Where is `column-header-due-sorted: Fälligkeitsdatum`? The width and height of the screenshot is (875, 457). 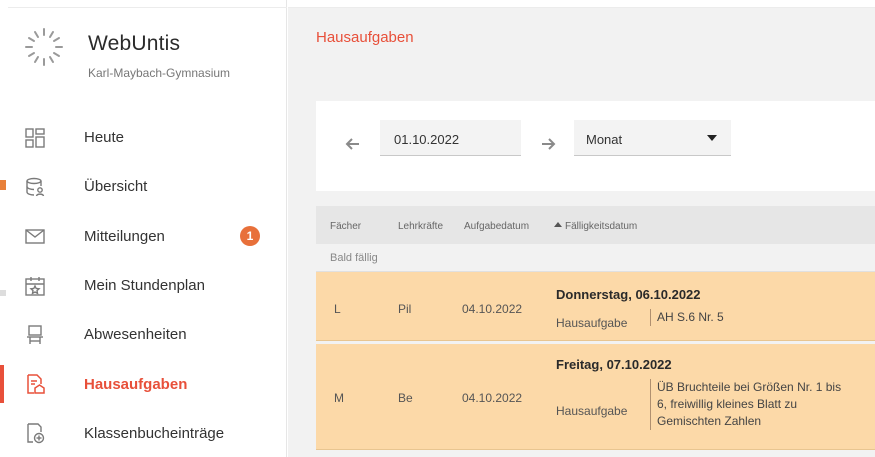
column-header-due-sorted: Fälligkeitsdatum is located at coordinates (595, 226).